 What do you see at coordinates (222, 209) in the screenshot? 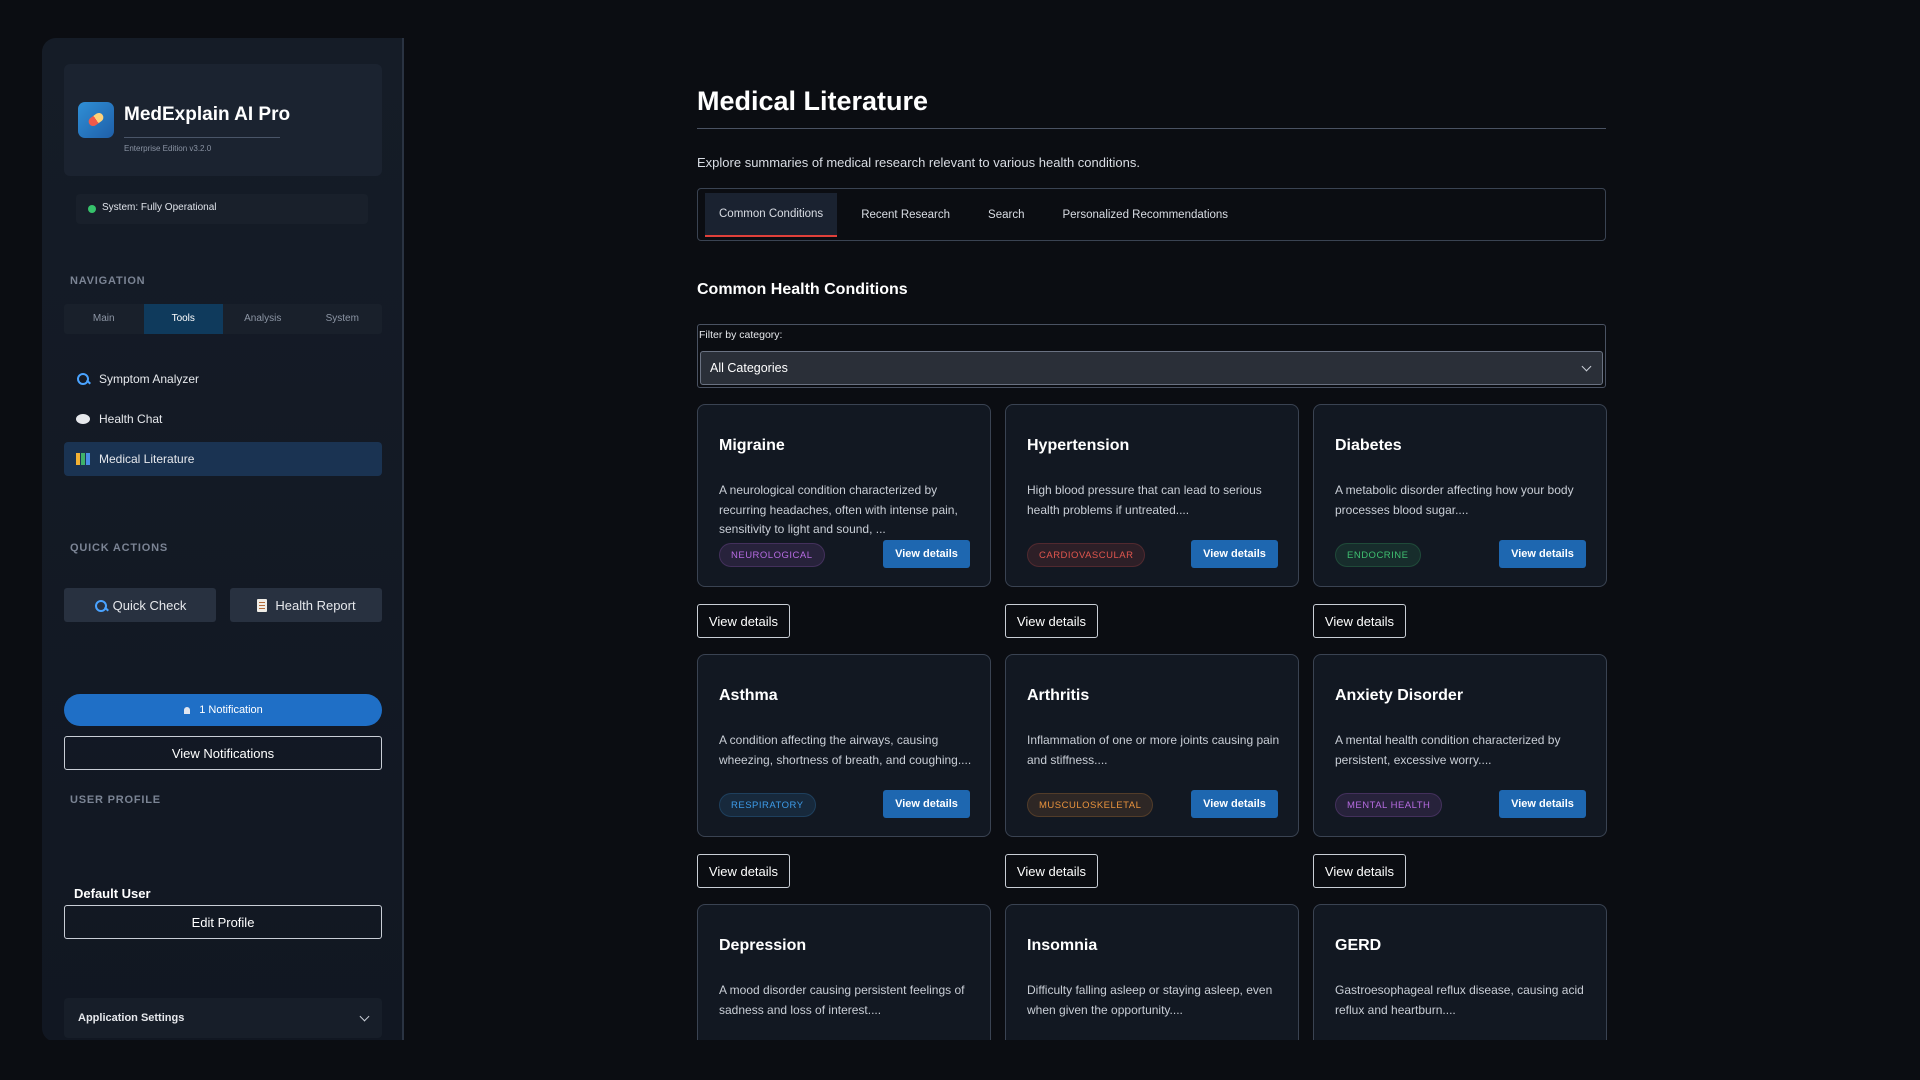
I see `system-status: System: Fully Operational` at bounding box center [222, 209].